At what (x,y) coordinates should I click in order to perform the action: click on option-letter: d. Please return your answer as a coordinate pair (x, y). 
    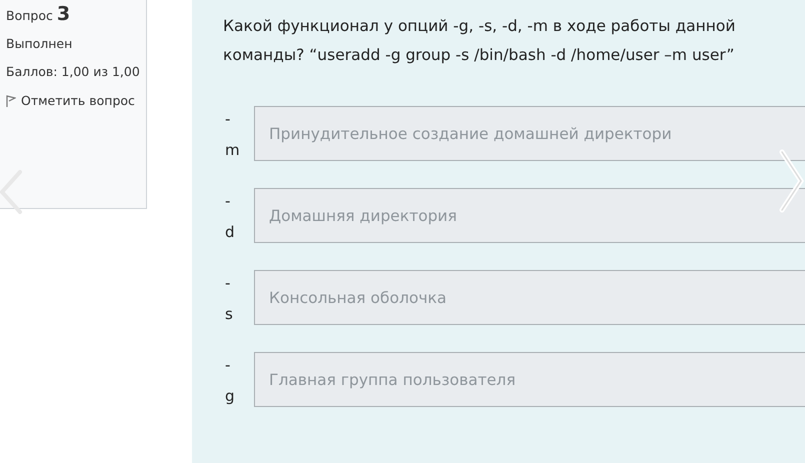
    Looking at the image, I should click on (230, 232).